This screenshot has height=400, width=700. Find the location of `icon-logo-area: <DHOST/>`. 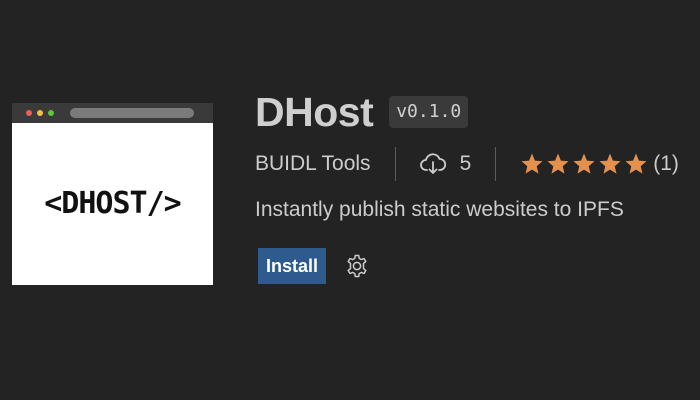

icon-logo-area: <DHOST/> is located at coordinates (112, 204).